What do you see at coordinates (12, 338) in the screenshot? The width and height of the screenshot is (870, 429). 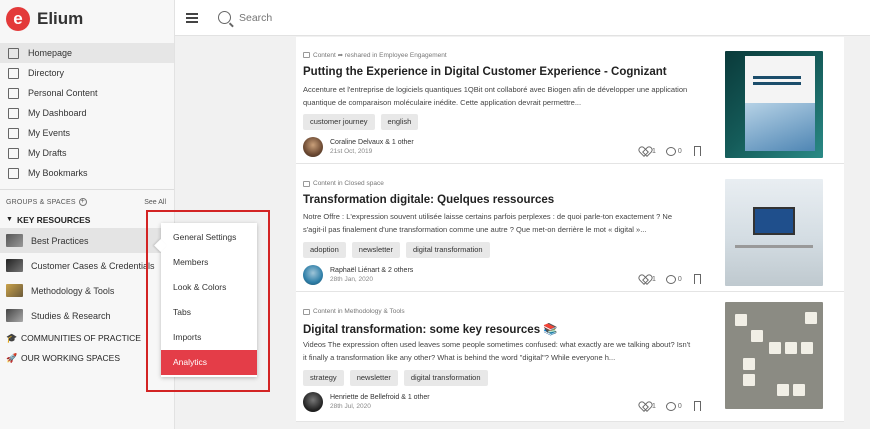 I see `graduation-cap-icon: 🎓` at bounding box center [12, 338].